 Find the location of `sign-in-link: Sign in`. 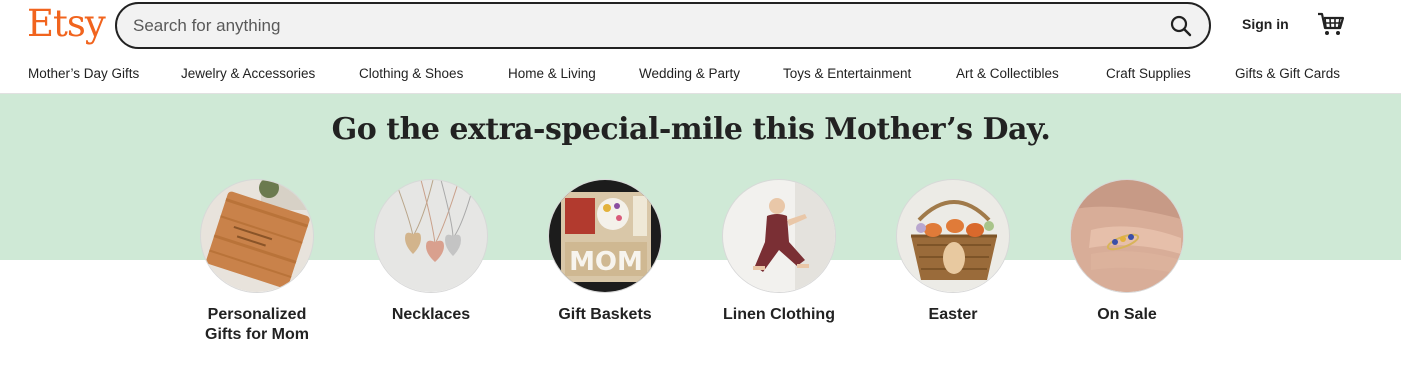

sign-in-link: Sign in is located at coordinates (1265, 24).